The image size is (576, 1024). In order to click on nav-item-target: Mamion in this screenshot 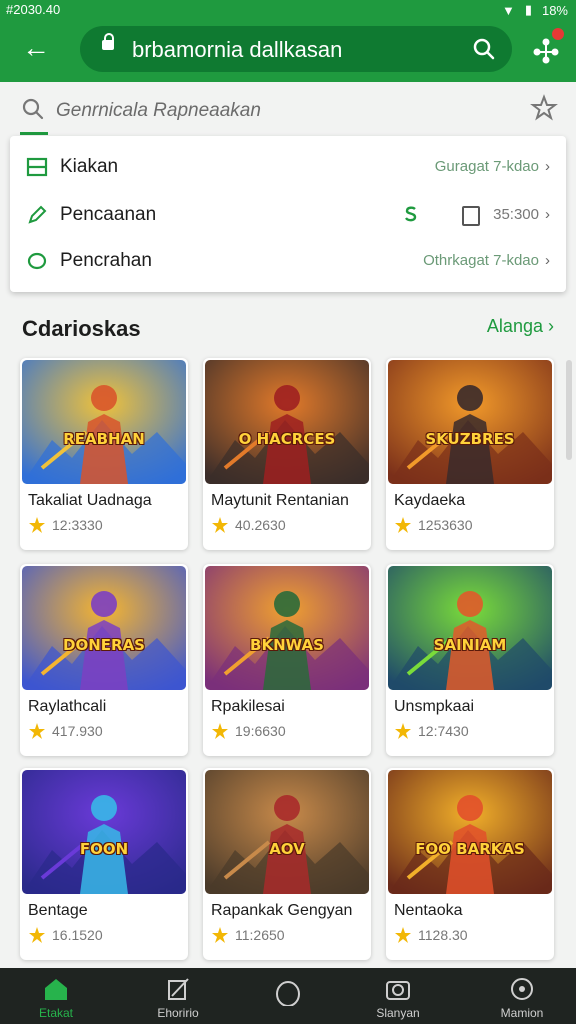, I will do `click(522, 996)`.